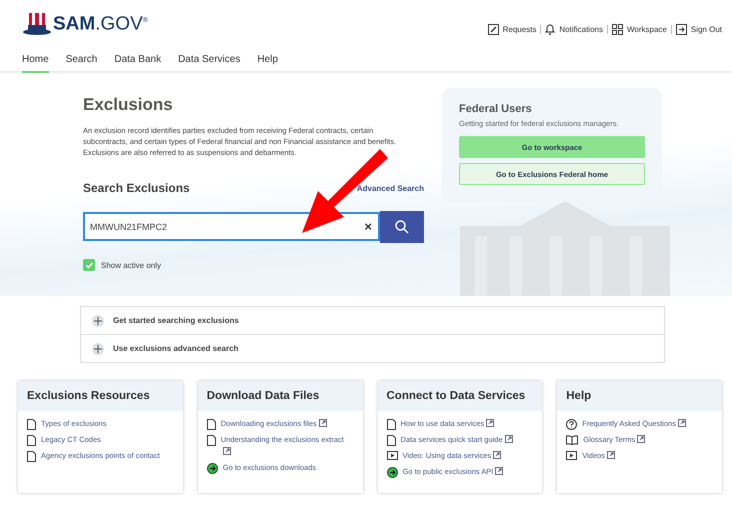 This screenshot has height=515, width=732. What do you see at coordinates (572, 440) in the screenshot?
I see `book-icon` at bounding box center [572, 440].